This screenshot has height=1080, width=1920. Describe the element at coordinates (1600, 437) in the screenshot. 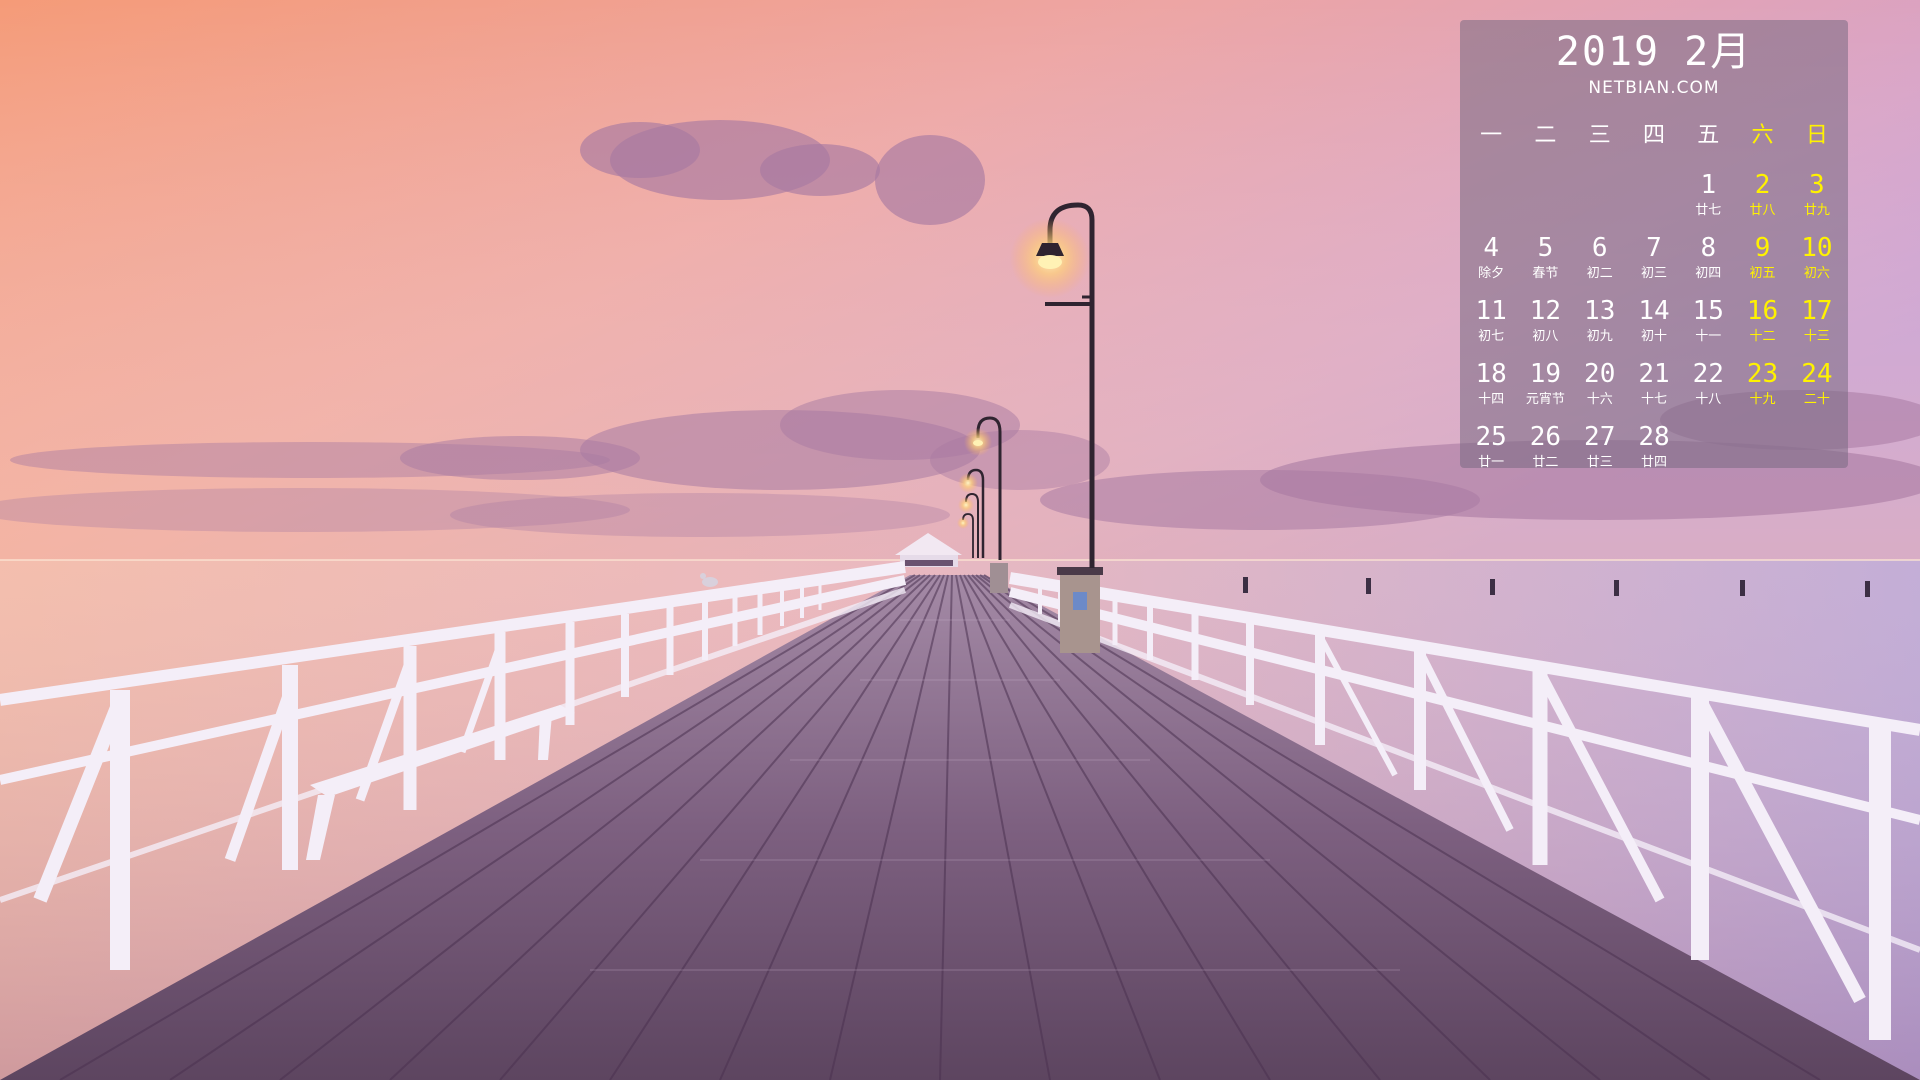

I see `day-number: 27` at that location.